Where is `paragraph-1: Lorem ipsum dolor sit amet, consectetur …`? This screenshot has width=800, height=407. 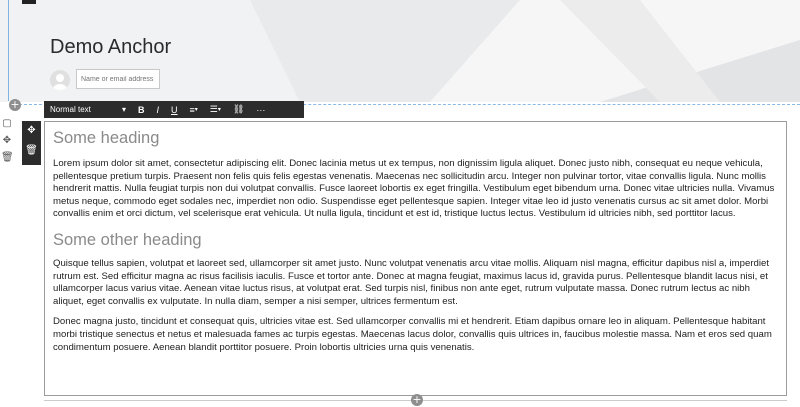 paragraph-1: Lorem ipsum dolor sit amet, consectetur … is located at coordinates (415, 189).